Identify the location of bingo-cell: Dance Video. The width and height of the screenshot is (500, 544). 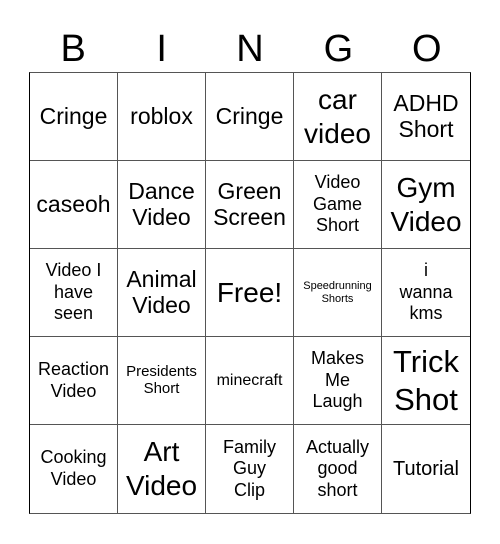
(162, 205).